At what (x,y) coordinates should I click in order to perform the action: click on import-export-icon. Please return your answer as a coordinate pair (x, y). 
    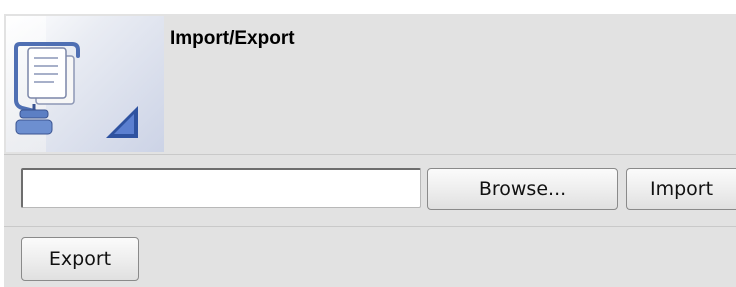
    Looking at the image, I should click on (85, 84).